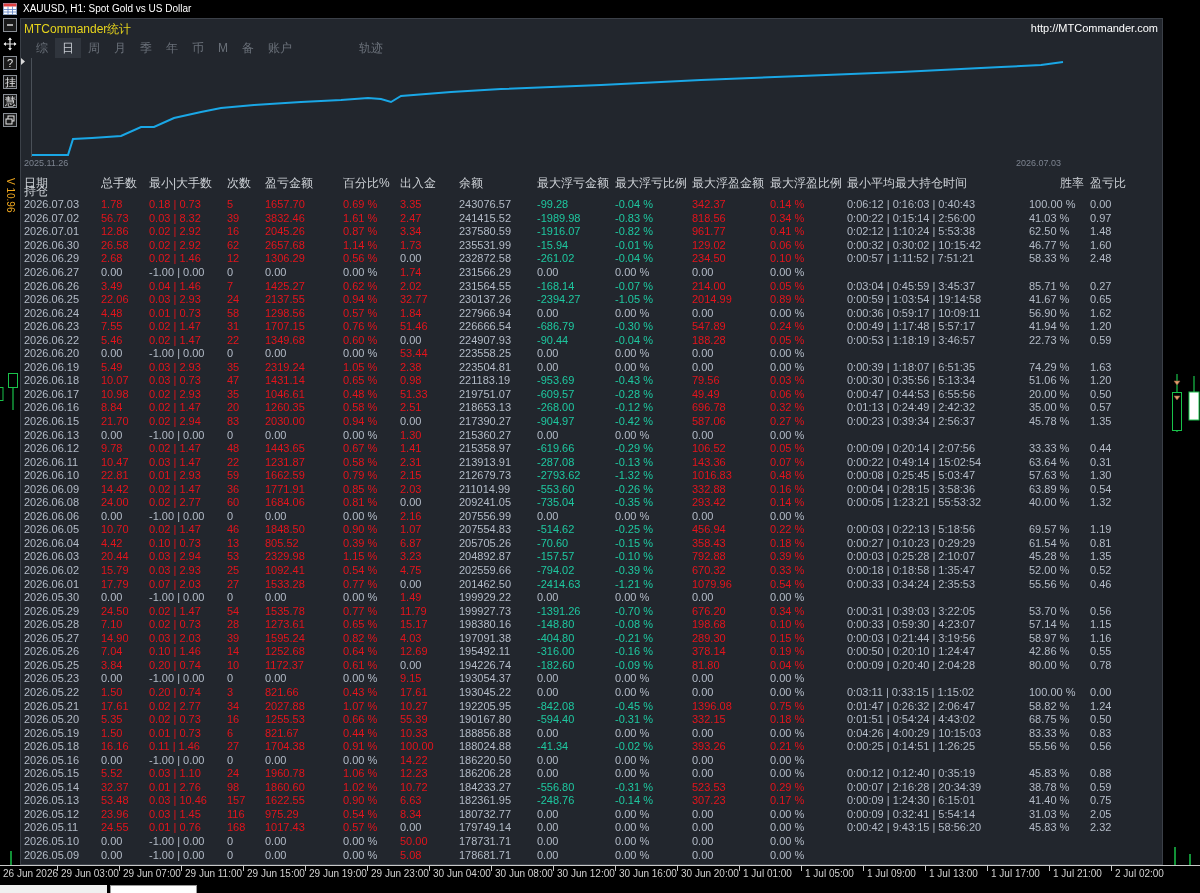 This screenshot has height=893, width=1200. Describe the element at coordinates (175, 638) in the screenshot. I see `table-cell: 0.03 | 2.03` at that location.